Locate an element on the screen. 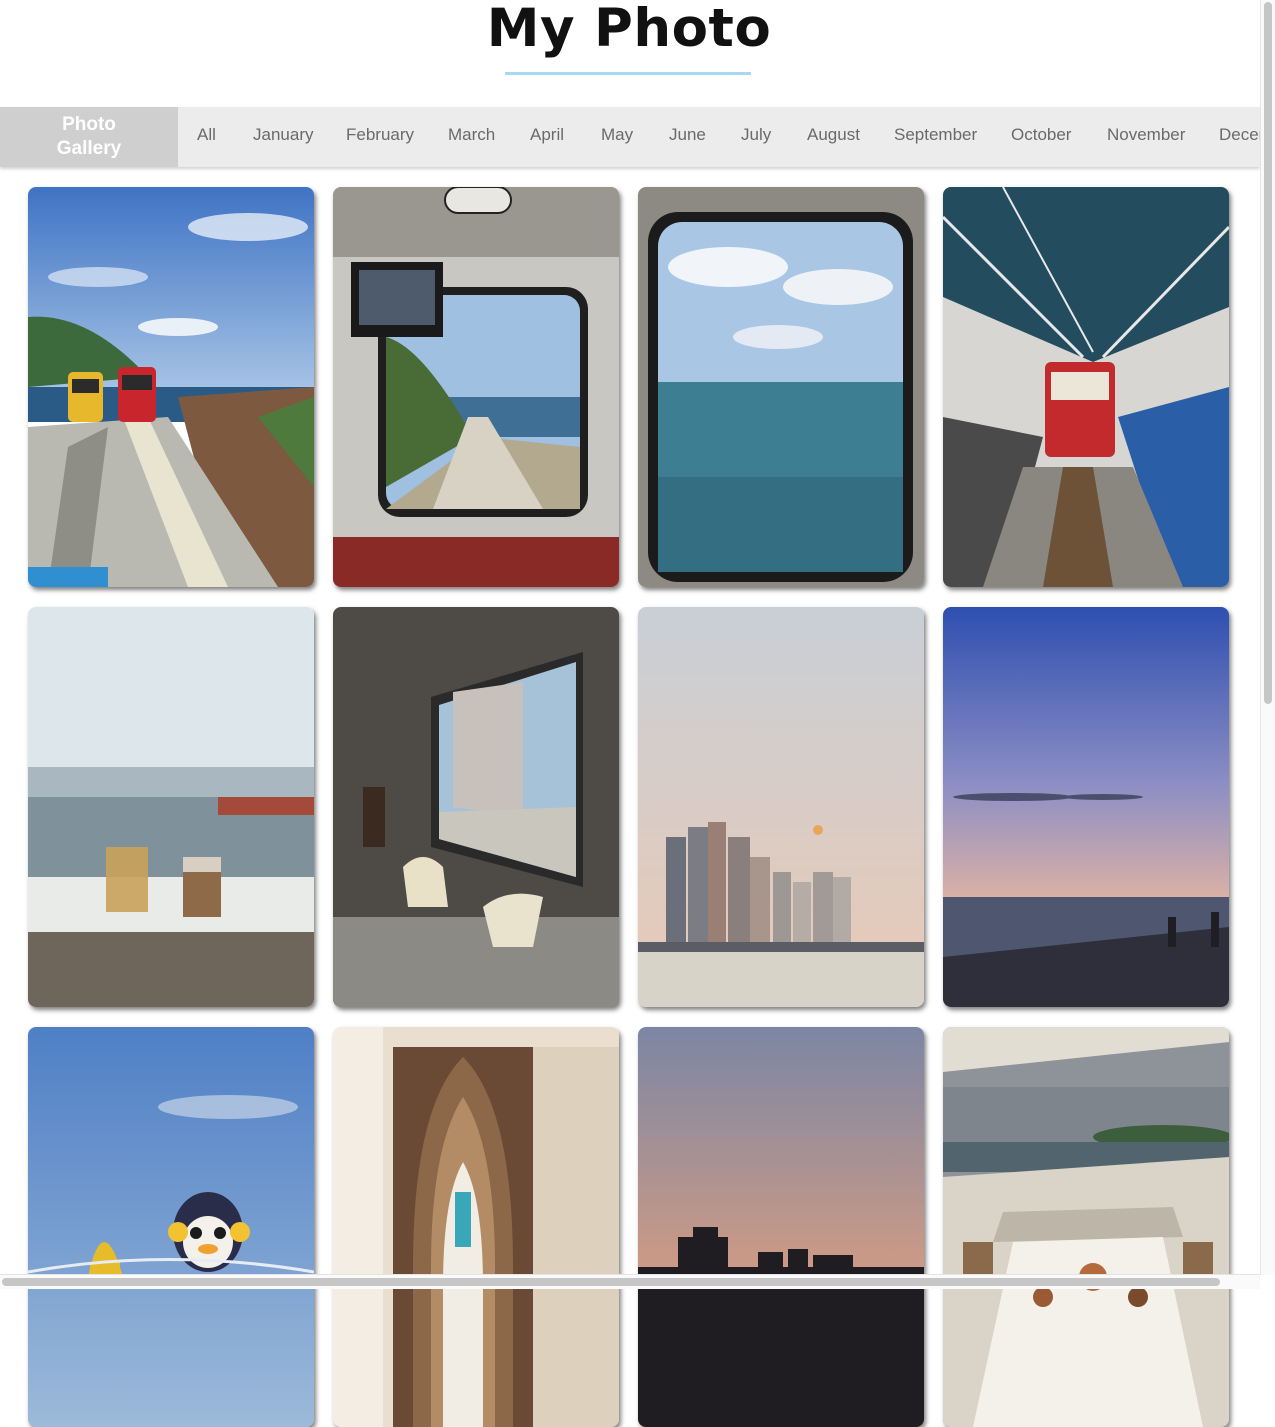 Image resolution: width=1275 pixels, height=1427 pixels. photo-yacht-deck is located at coordinates (1086, 1227).